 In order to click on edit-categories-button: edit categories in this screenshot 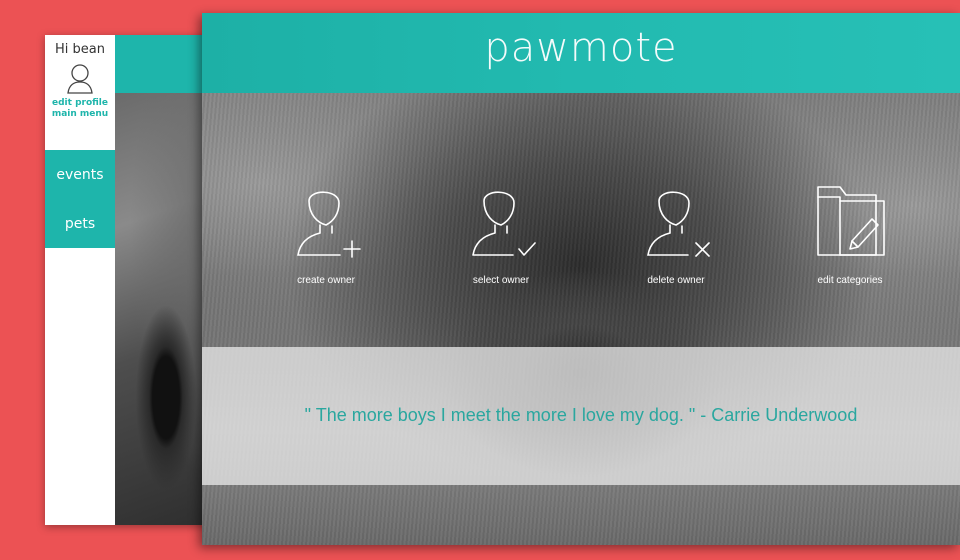, I will do `click(850, 233)`.